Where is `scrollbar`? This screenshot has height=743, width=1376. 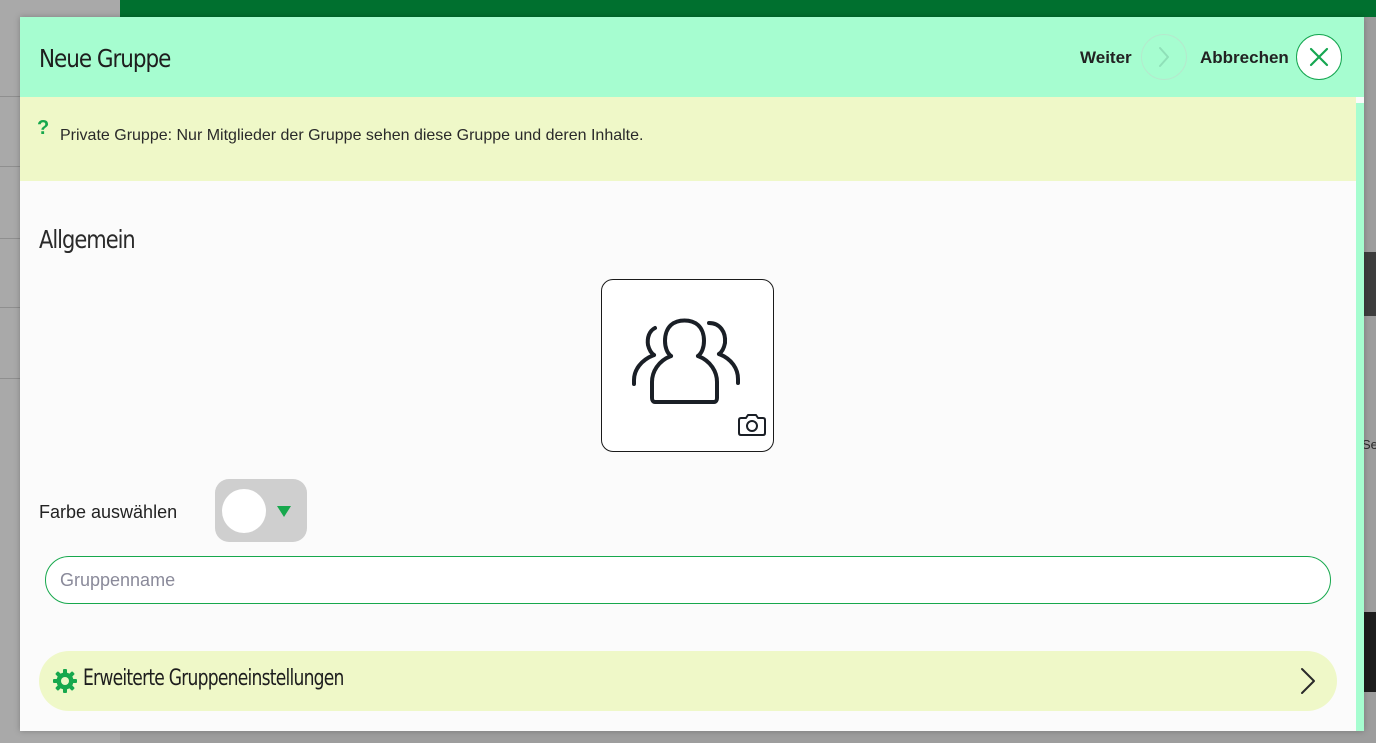
scrollbar is located at coordinates (1360, 417).